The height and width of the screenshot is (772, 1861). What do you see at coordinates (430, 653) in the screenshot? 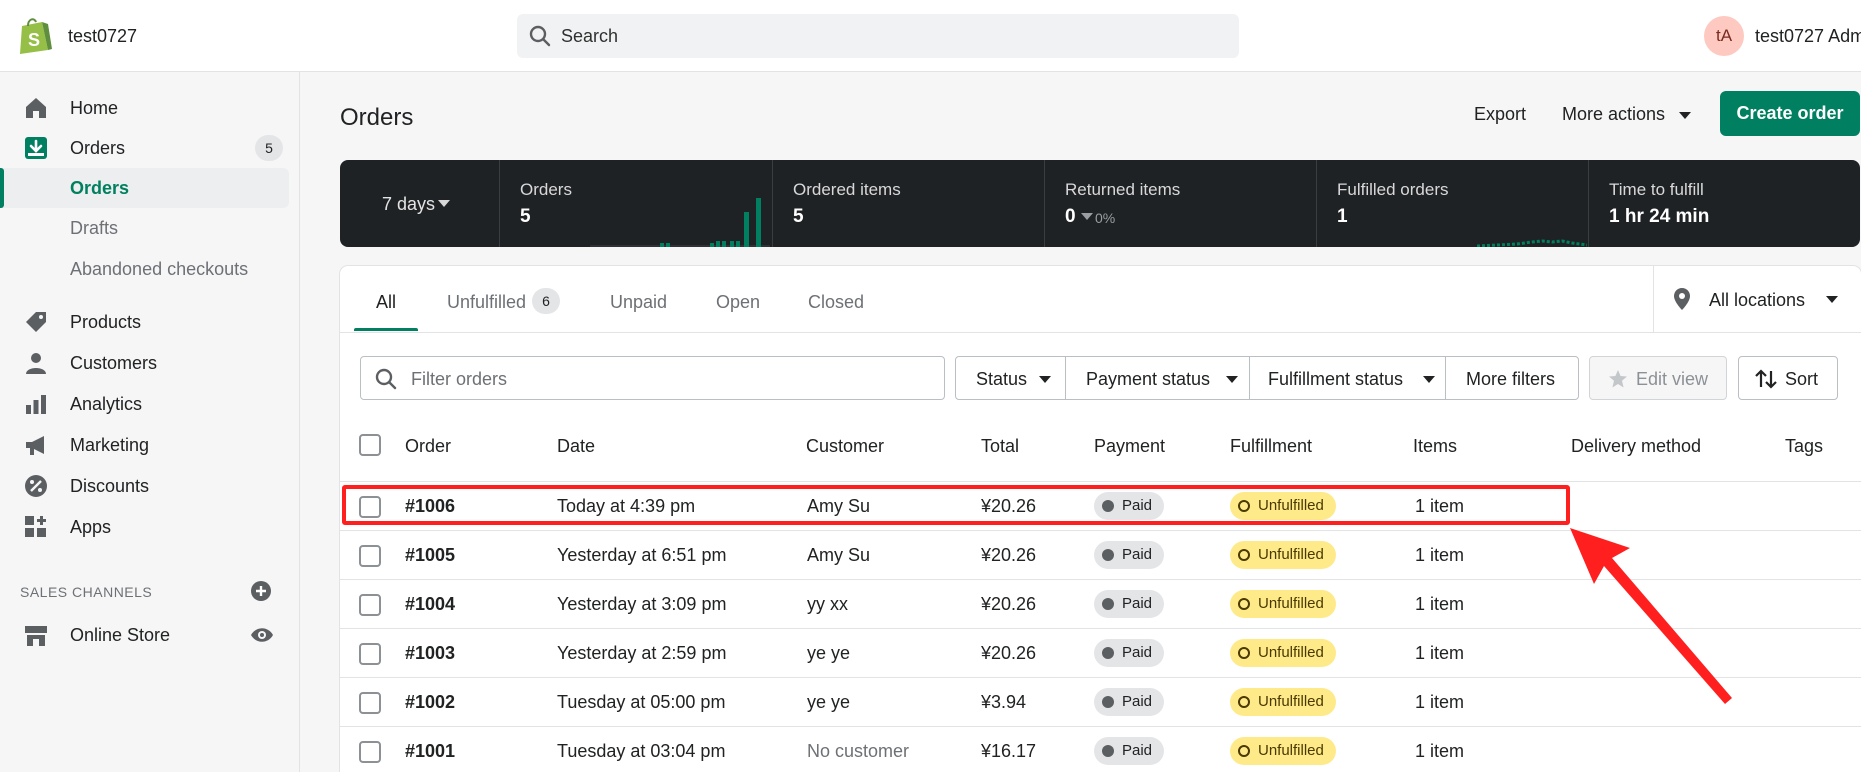
I see `order-number: #1003` at bounding box center [430, 653].